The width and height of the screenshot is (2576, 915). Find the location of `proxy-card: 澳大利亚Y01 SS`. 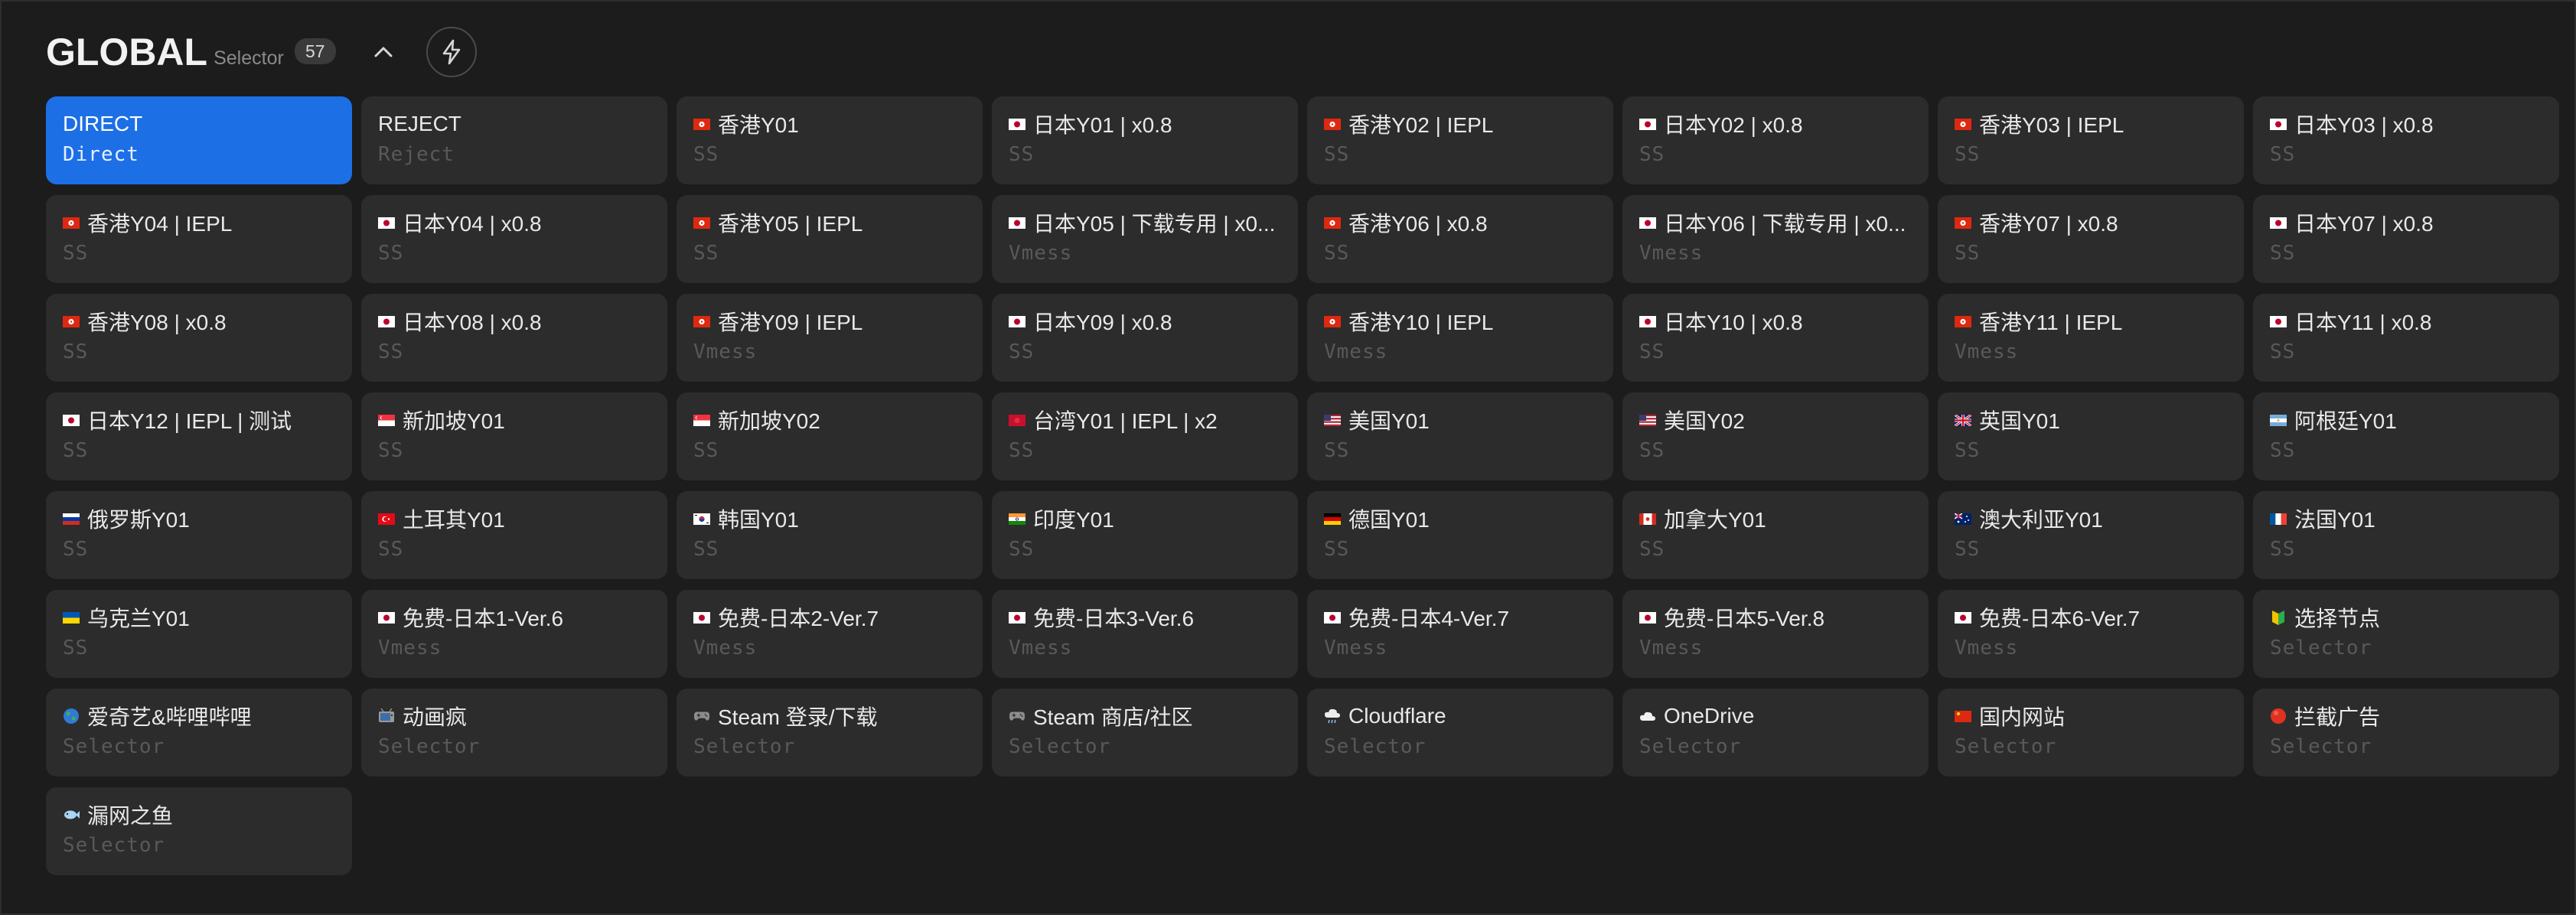

proxy-card: 澳大利亚Y01 SS is located at coordinates (2091, 535).